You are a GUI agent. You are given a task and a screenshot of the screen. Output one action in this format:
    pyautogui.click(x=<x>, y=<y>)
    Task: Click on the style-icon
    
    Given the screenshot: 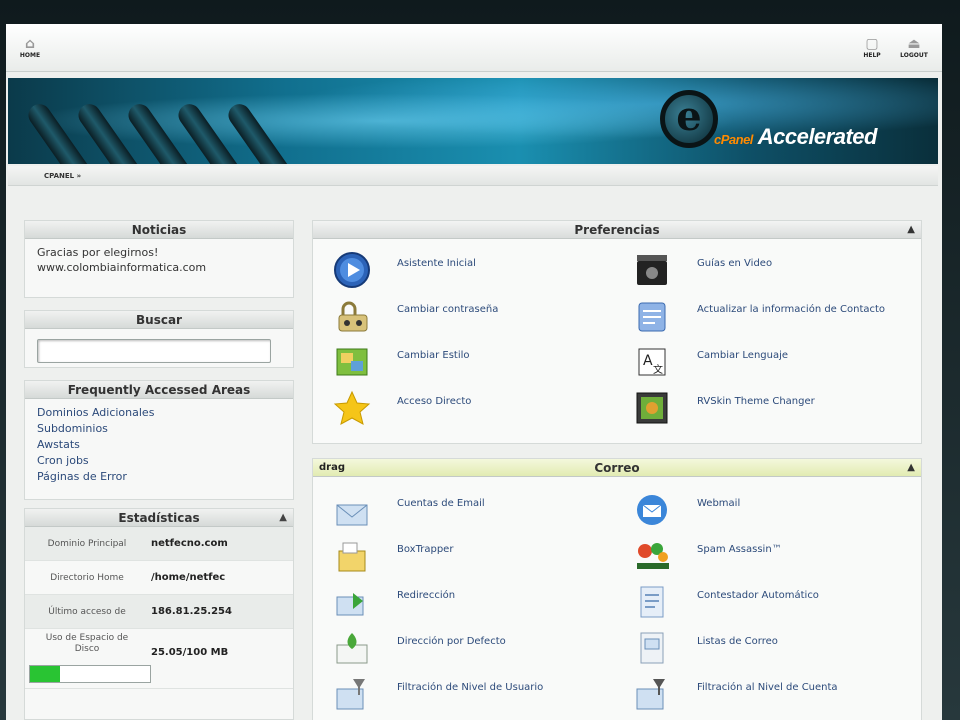 What is the action you would take?
    pyautogui.click(x=352, y=362)
    